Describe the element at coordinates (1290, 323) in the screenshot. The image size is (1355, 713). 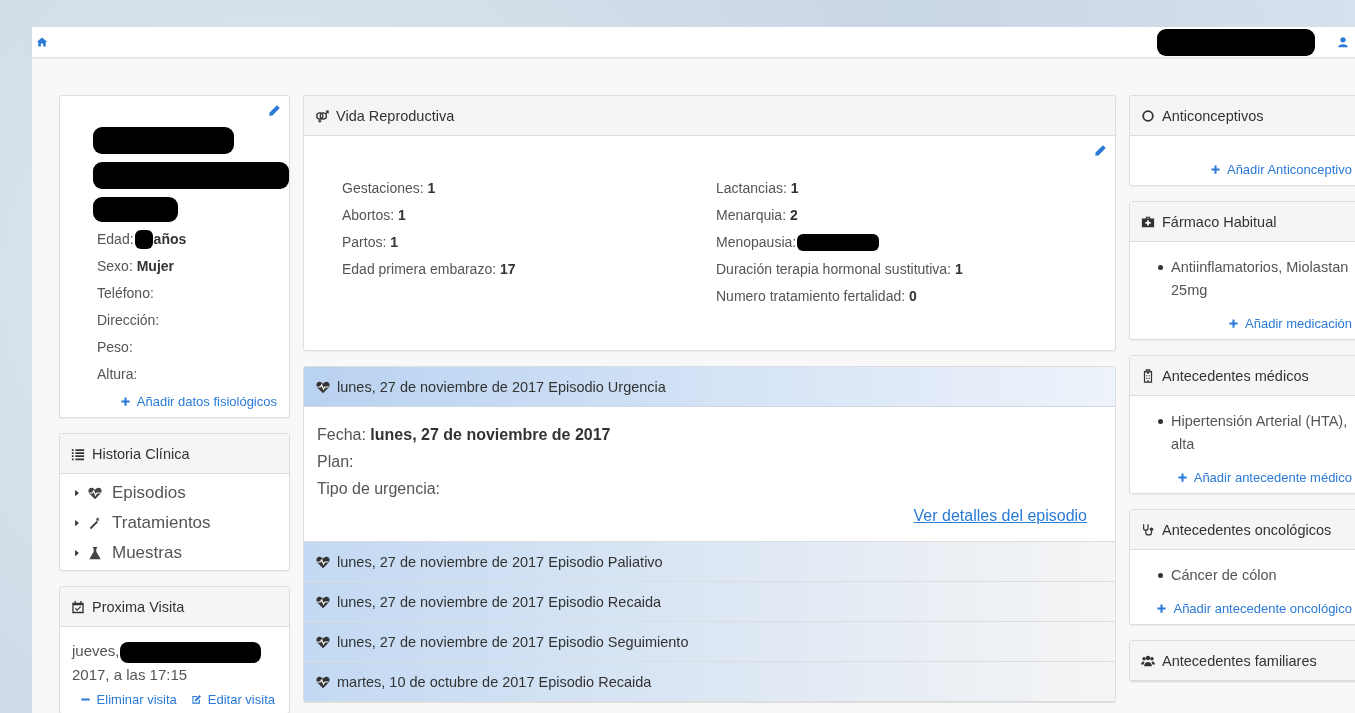
I see `add-link: Añadir medicación` at that location.